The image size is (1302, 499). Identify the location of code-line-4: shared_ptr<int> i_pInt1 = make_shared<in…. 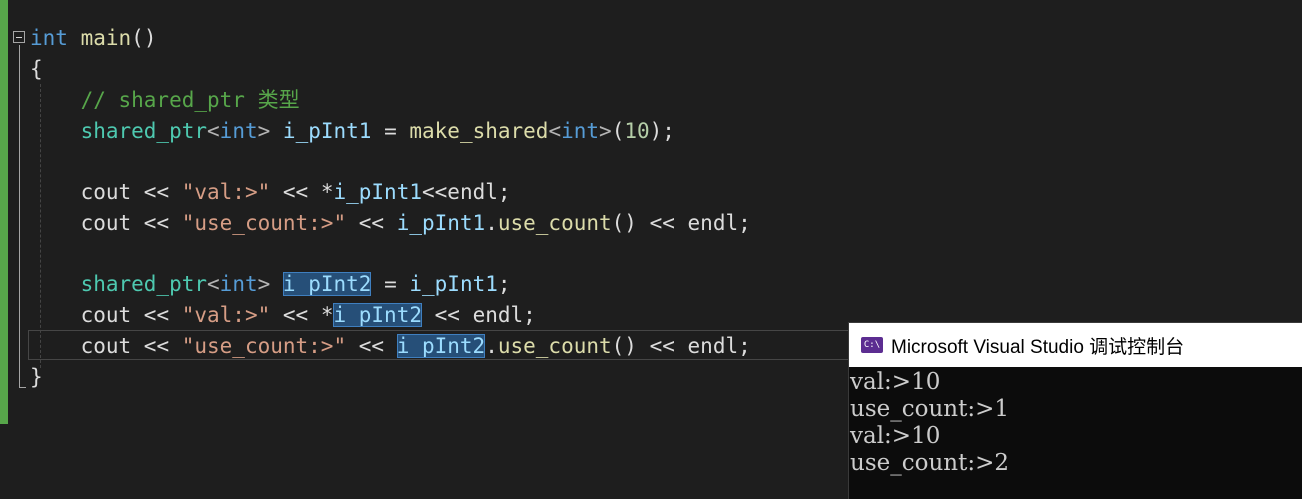
(352, 131).